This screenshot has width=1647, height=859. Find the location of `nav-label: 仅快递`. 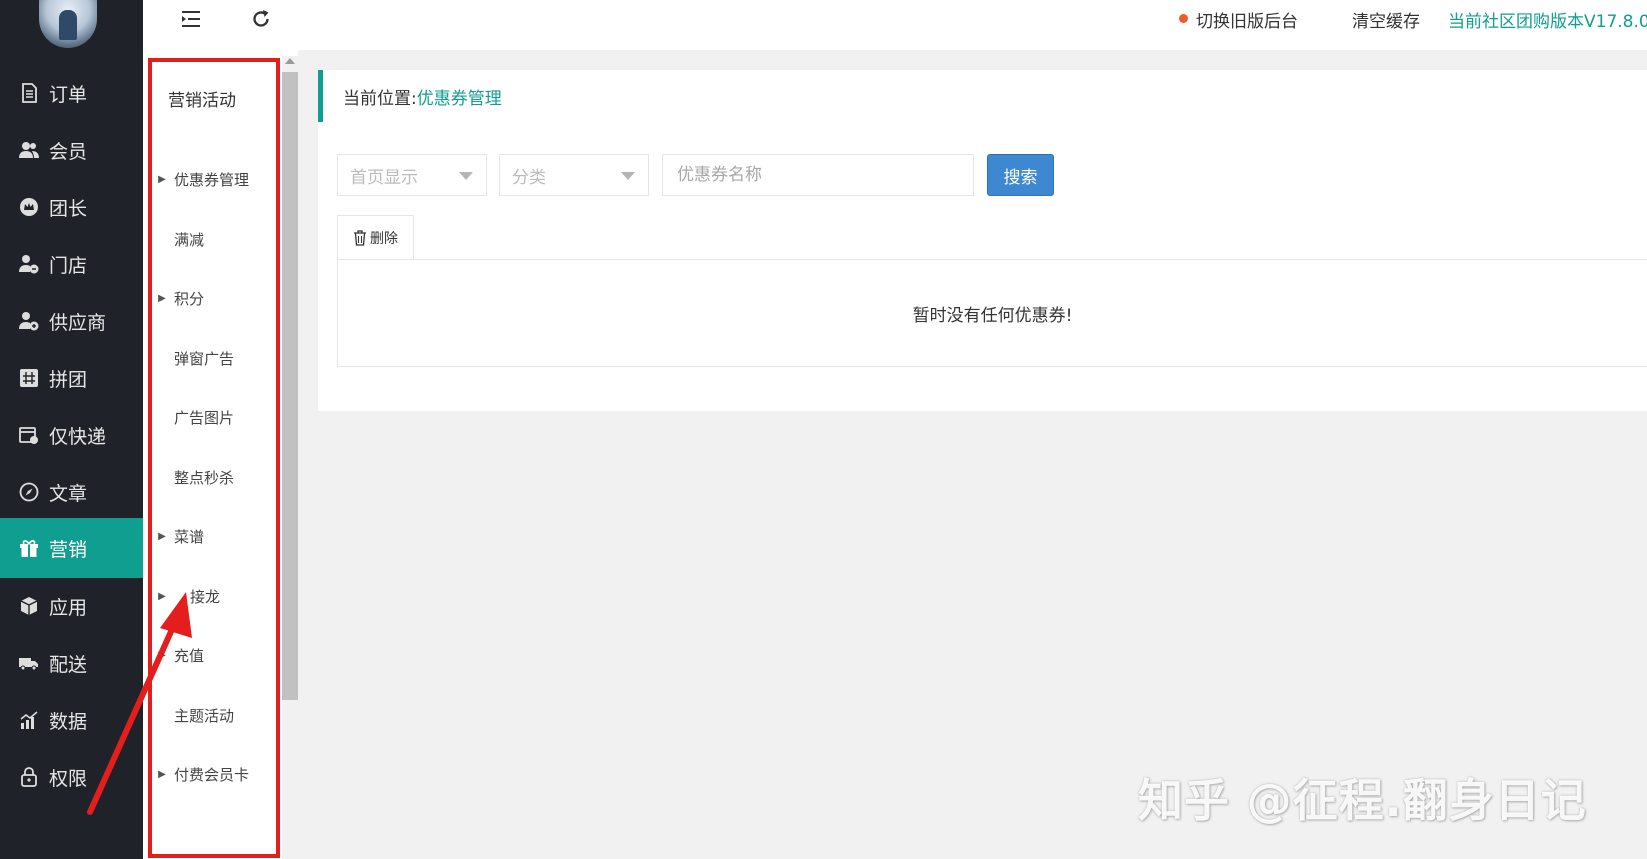

nav-label: 仅快递 is located at coordinates (78, 436).